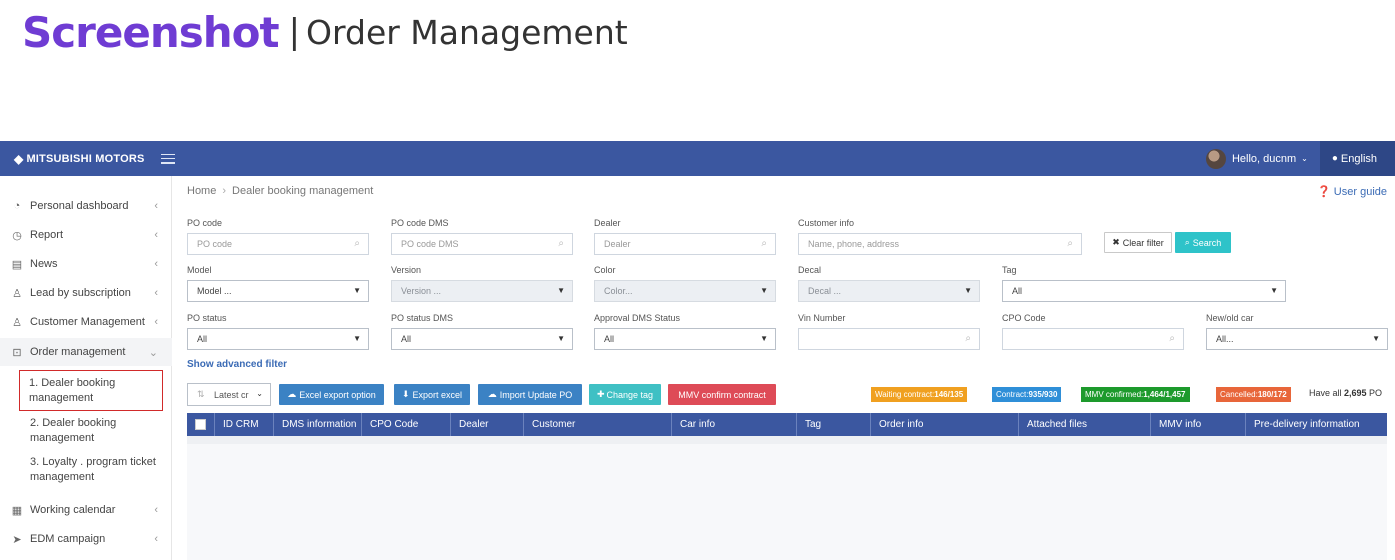 This screenshot has width=1395, height=560. I want to click on column-header-mmv-info: MMV info, so click(1175, 424).